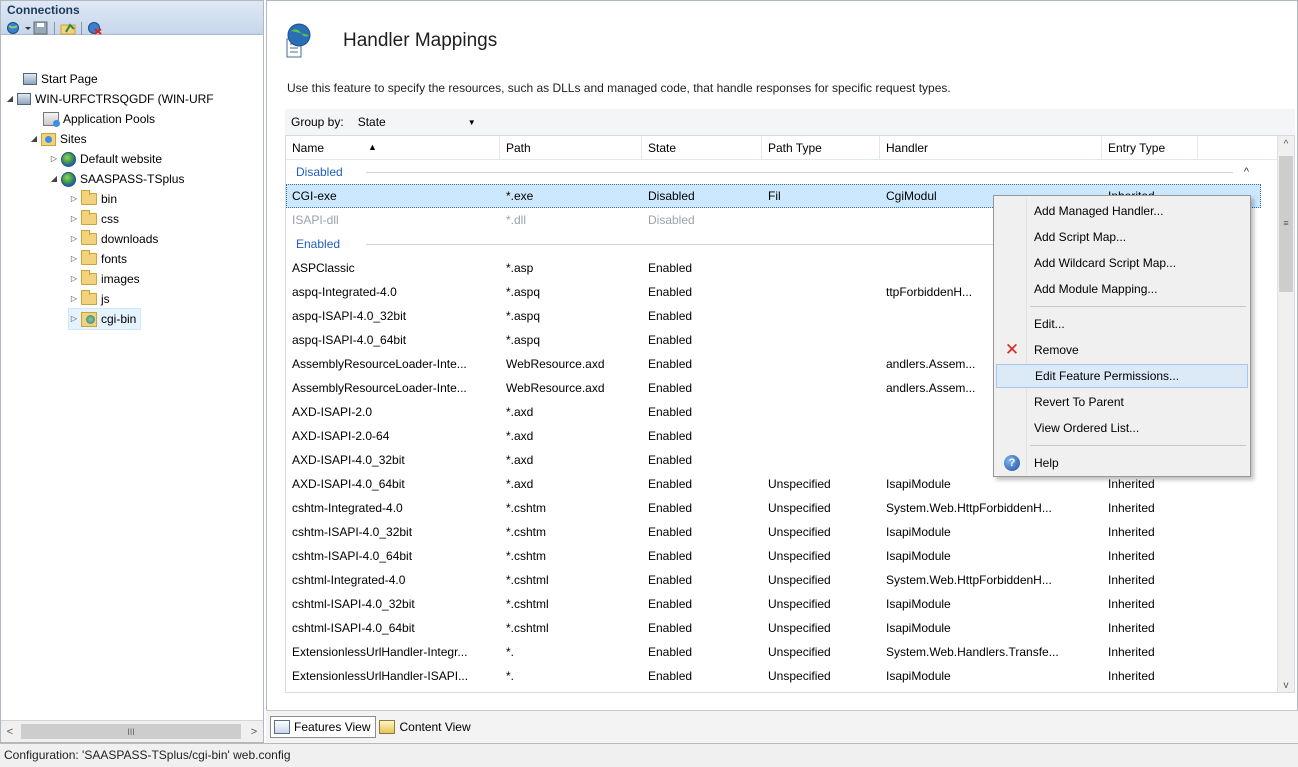 This screenshot has width=1298, height=767. What do you see at coordinates (918, 556) in the screenshot?
I see `cell-handler: IsapiModule` at bounding box center [918, 556].